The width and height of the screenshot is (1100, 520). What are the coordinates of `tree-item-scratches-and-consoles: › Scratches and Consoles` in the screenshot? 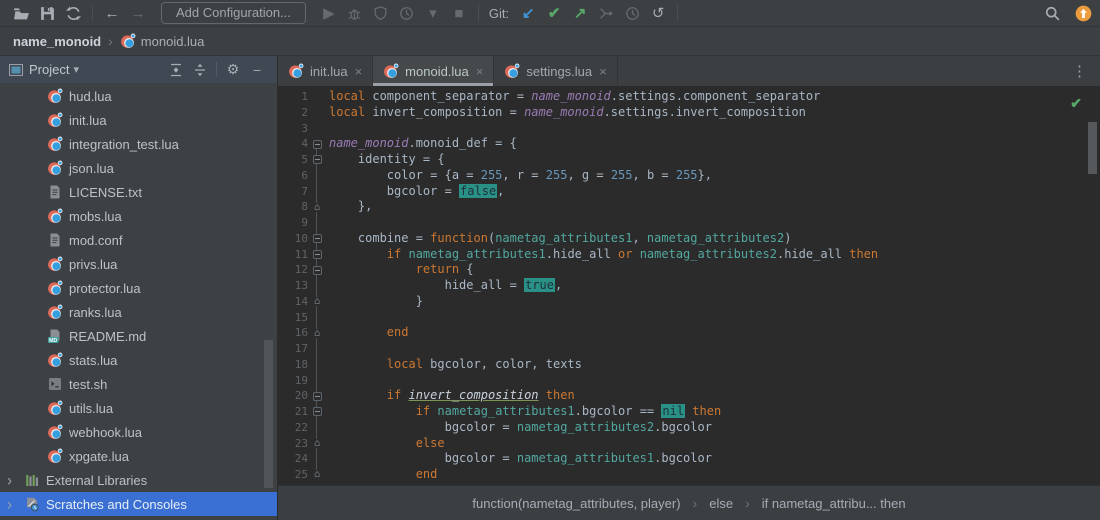 It's located at (138, 504).